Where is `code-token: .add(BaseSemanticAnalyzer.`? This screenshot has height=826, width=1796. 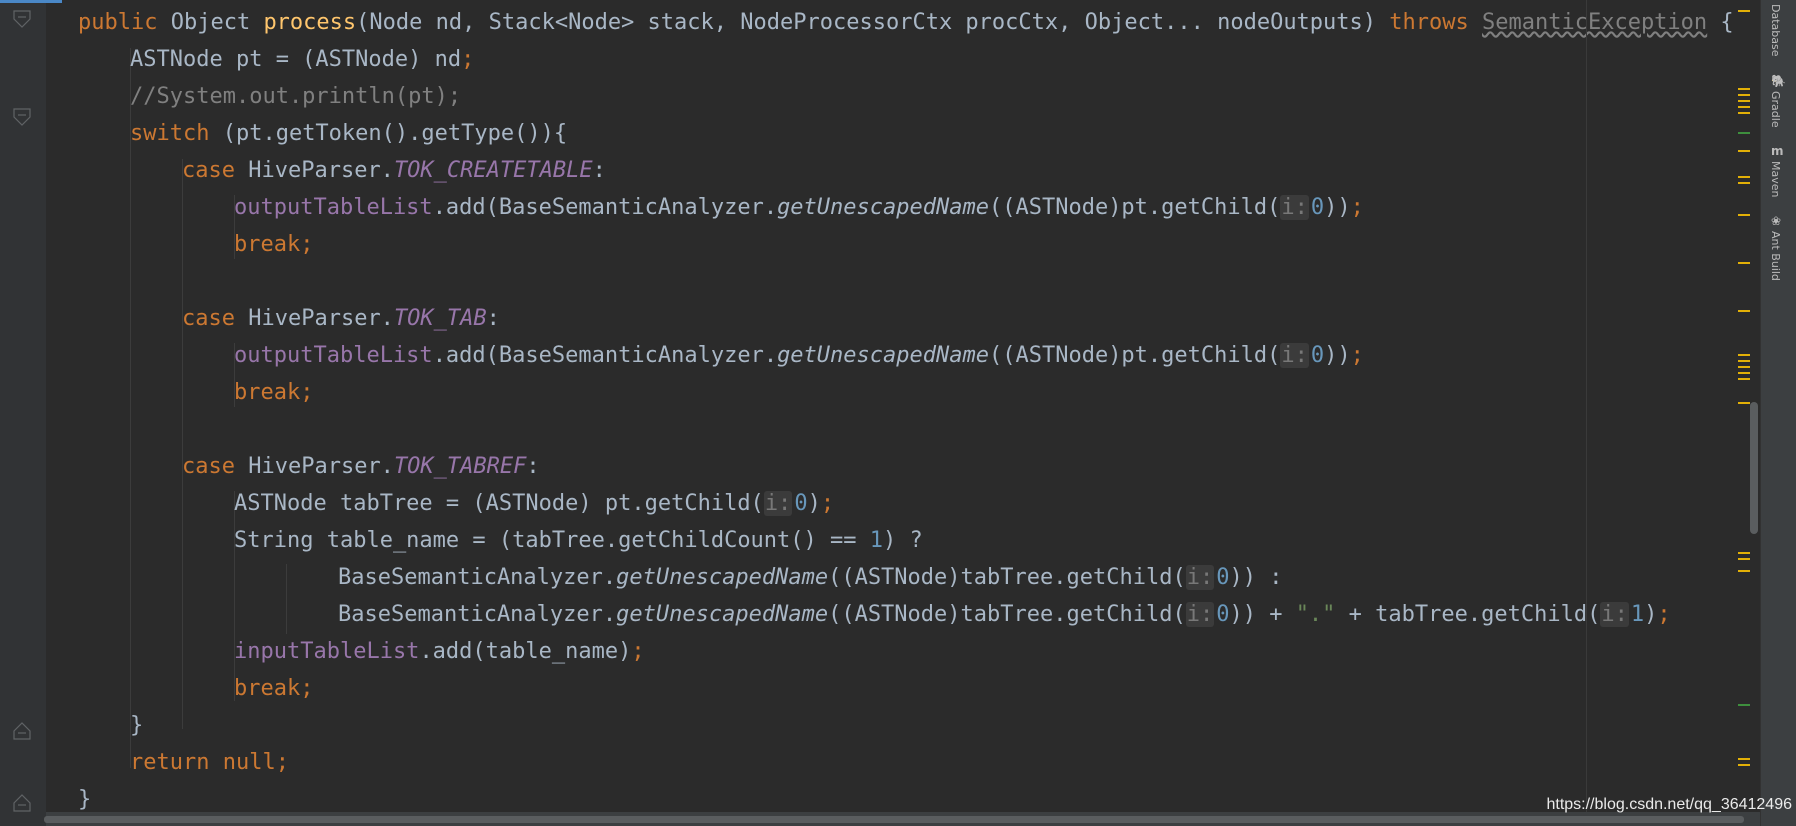 code-token: .add(BaseSemanticAnalyzer. is located at coordinates (605, 207).